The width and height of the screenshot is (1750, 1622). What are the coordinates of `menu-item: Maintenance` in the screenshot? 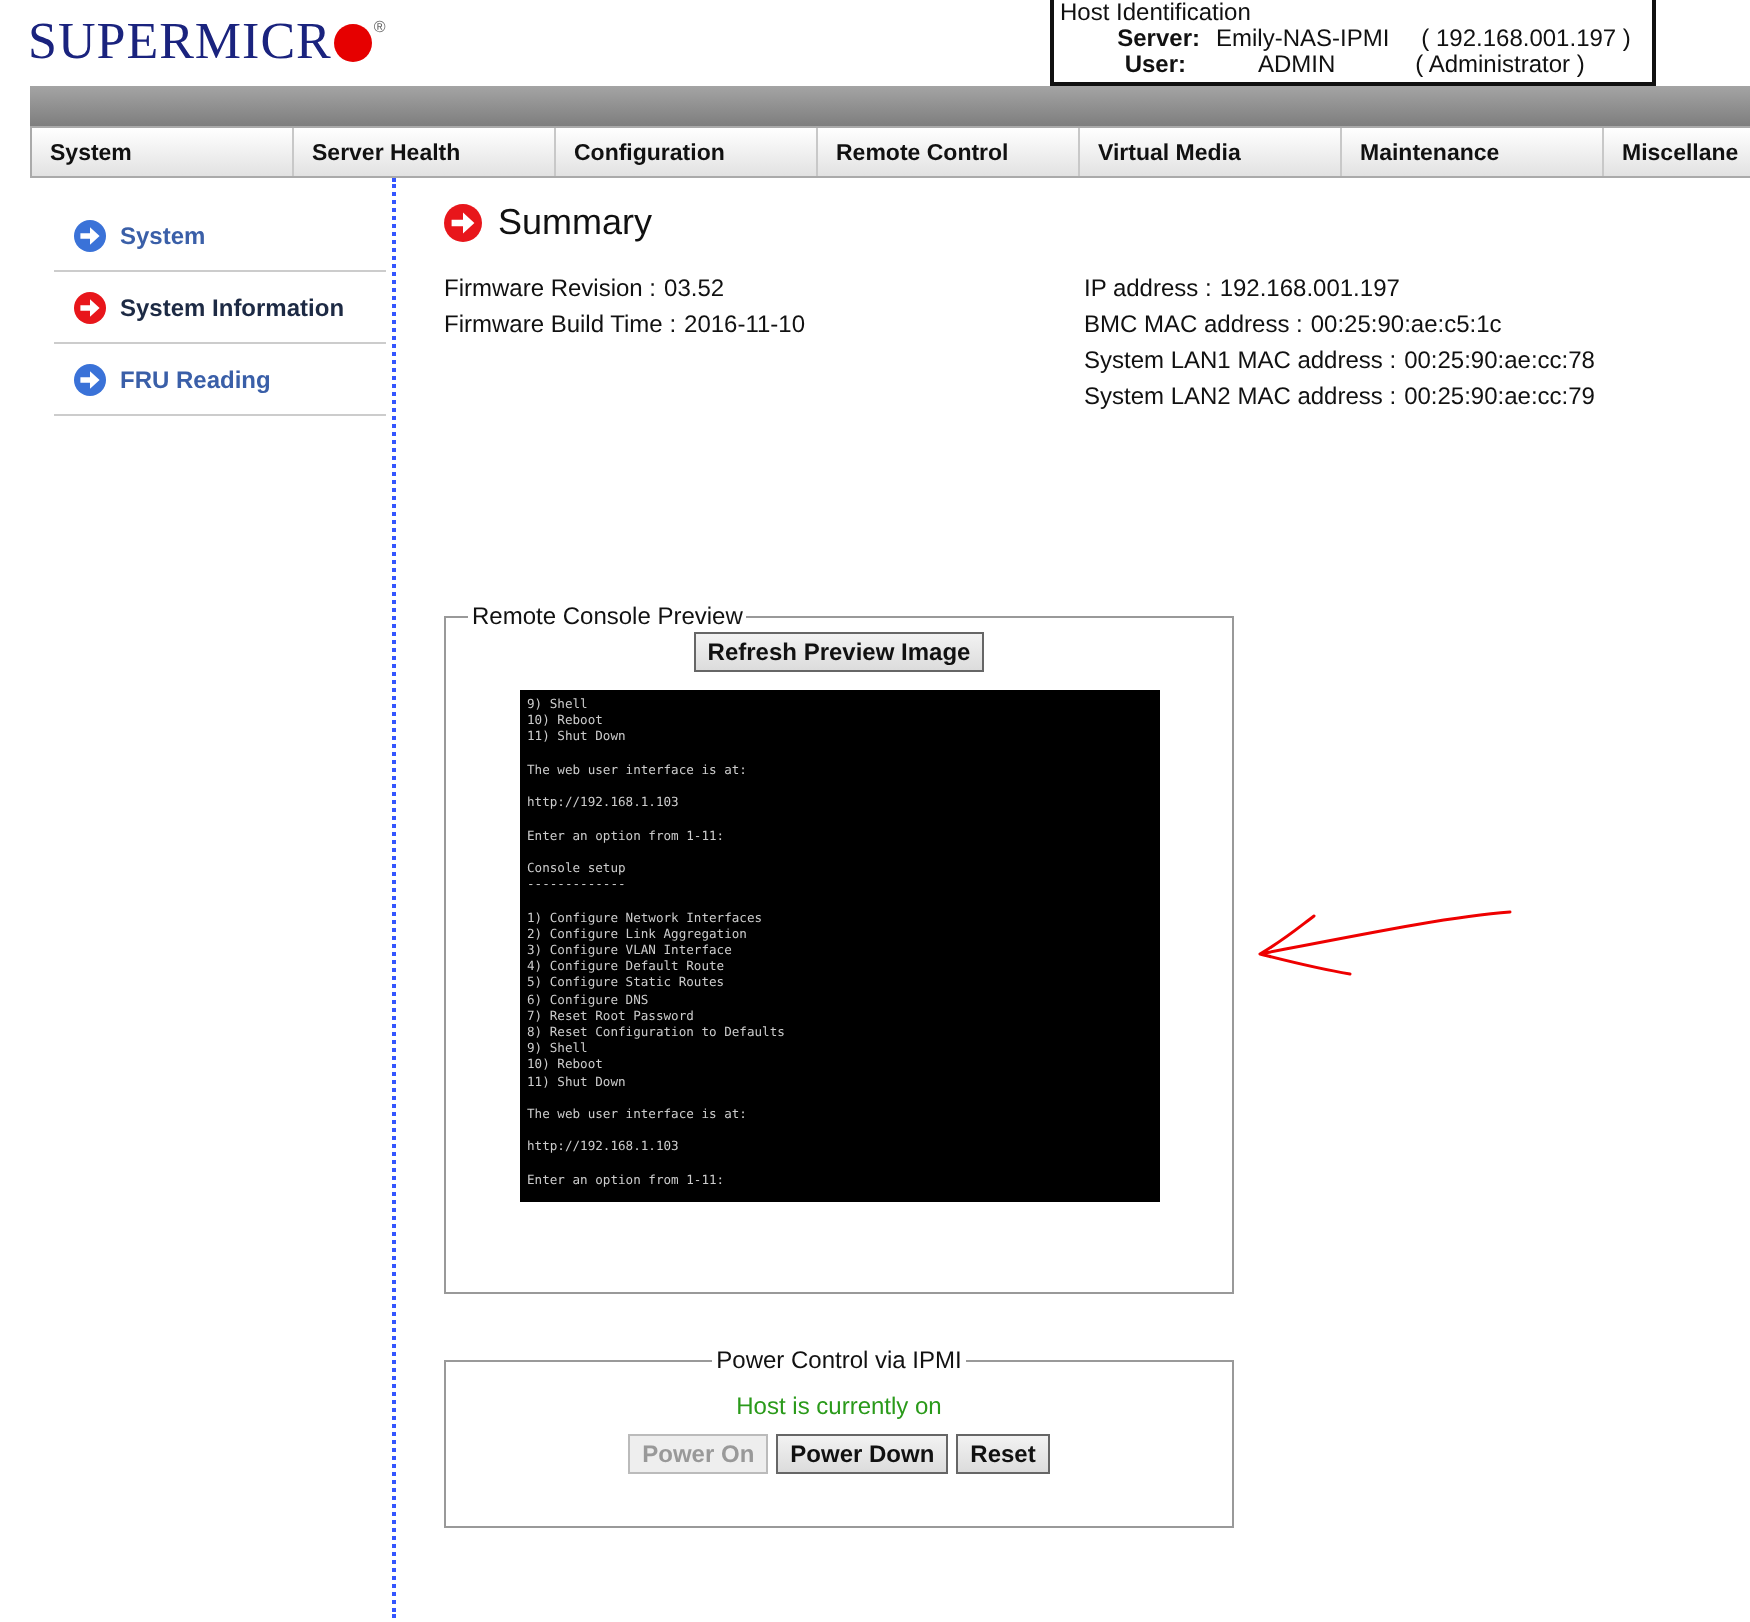 It's located at (1473, 152).